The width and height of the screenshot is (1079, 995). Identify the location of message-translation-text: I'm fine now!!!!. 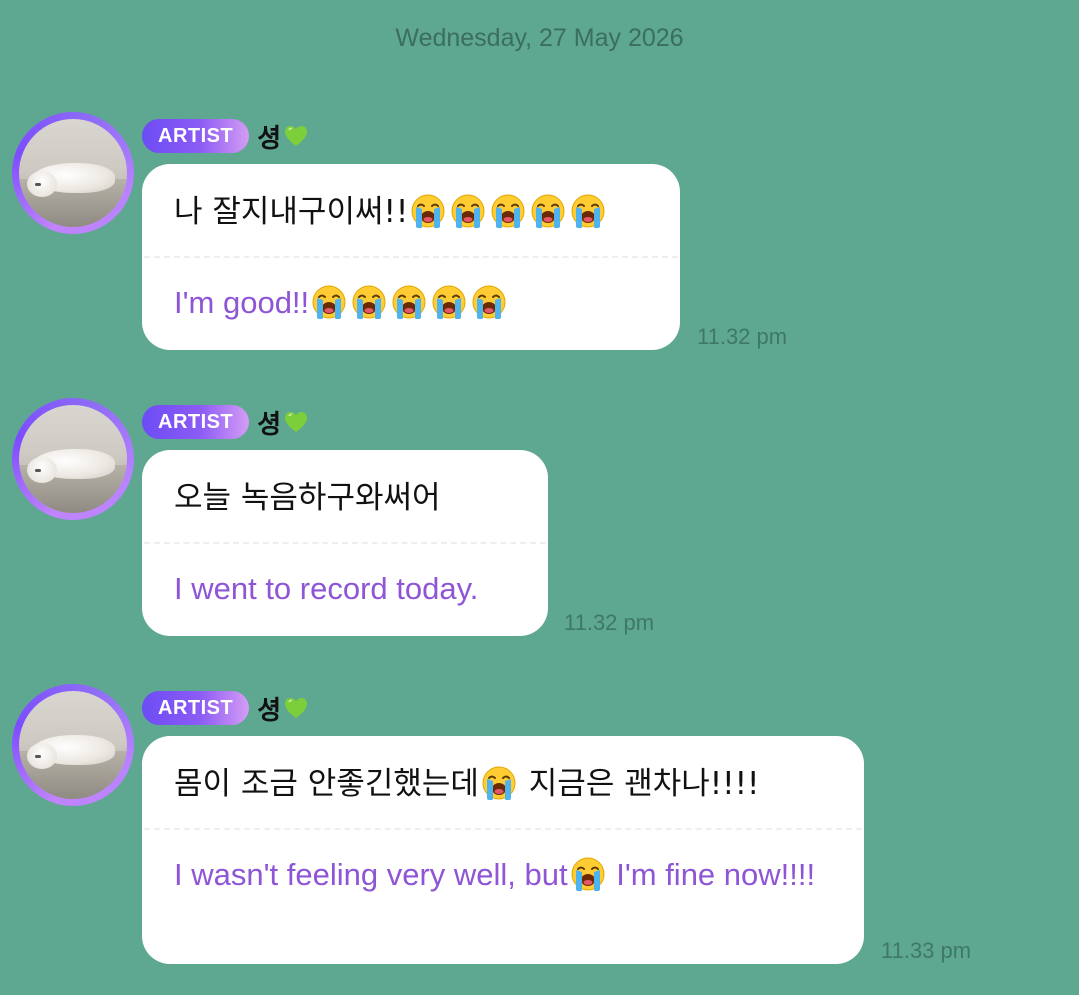
(711, 874).